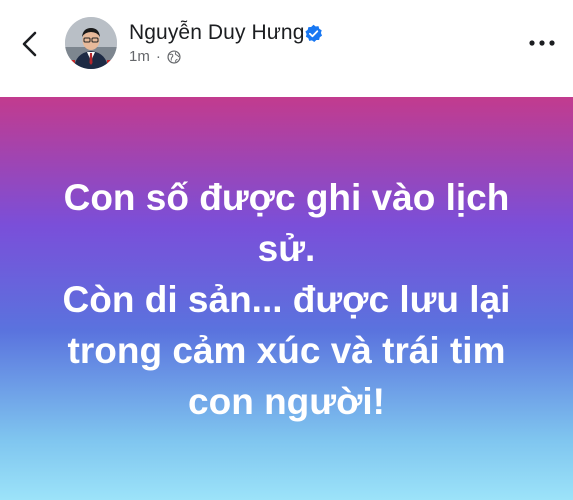 The width and height of the screenshot is (573, 500). Describe the element at coordinates (286, 350) in the screenshot. I see `post-text-line: trong cảm xúc và trái tim` at that location.